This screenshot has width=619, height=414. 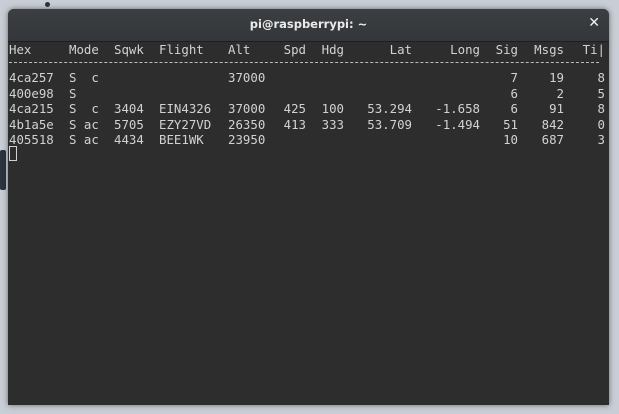 What do you see at coordinates (389, 108) in the screenshot?
I see `cell-lat: 53.294` at bounding box center [389, 108].